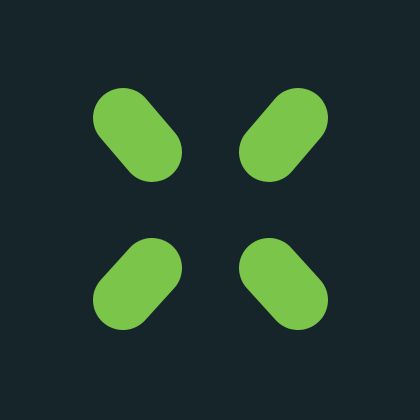  What do you see at coordinates (283, 135) in the screenshot?
I see `bar-top-right` at bounding box center [283, 135].